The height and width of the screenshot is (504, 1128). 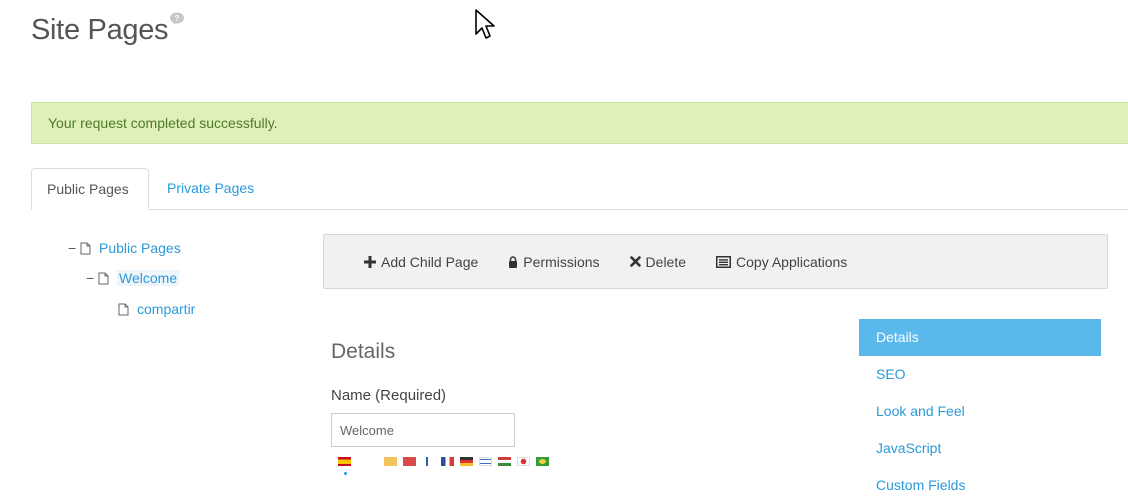 I want to click on mouse-cursor-icon, so click(x=485, y=24).